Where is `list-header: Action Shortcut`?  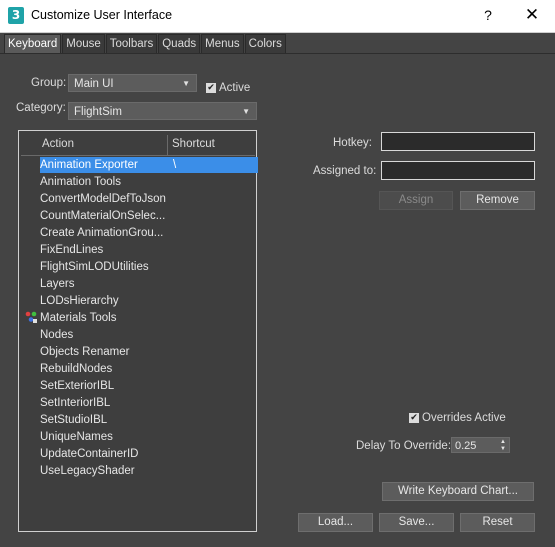 list-header: Action Shortcut is located at coordinates (138, 144).